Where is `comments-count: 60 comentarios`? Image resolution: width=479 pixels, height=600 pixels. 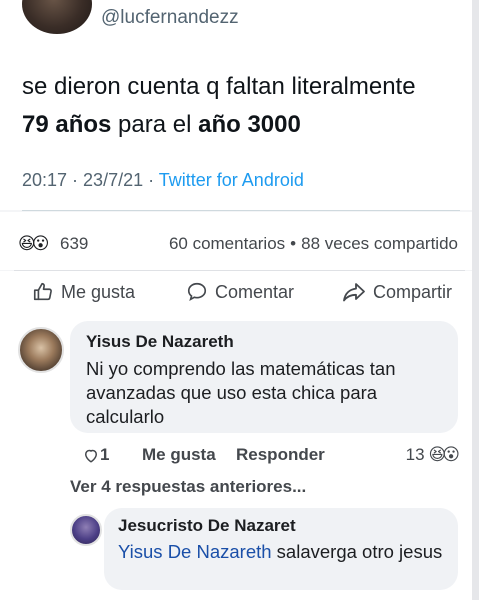
comments-count: 60 comentarios is located at coordinates (227, 243).